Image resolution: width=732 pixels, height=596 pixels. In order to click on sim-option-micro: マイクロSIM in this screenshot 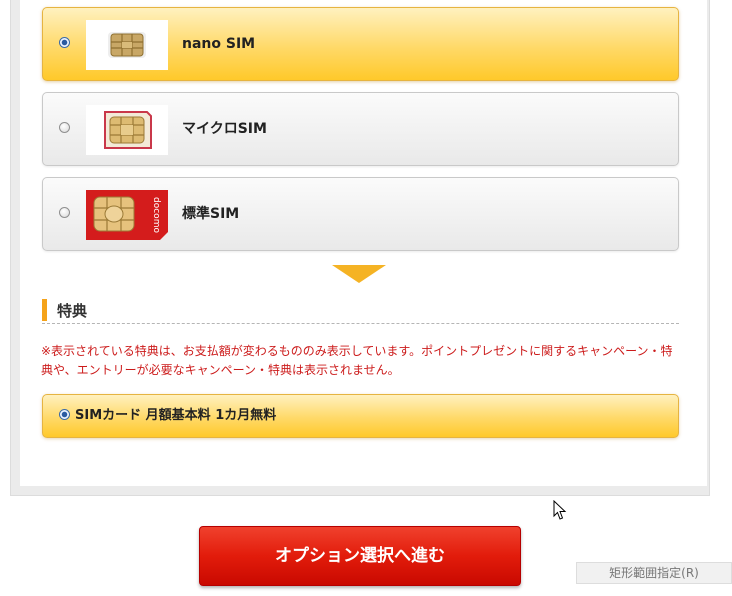, I will do `click(360, 129)`.